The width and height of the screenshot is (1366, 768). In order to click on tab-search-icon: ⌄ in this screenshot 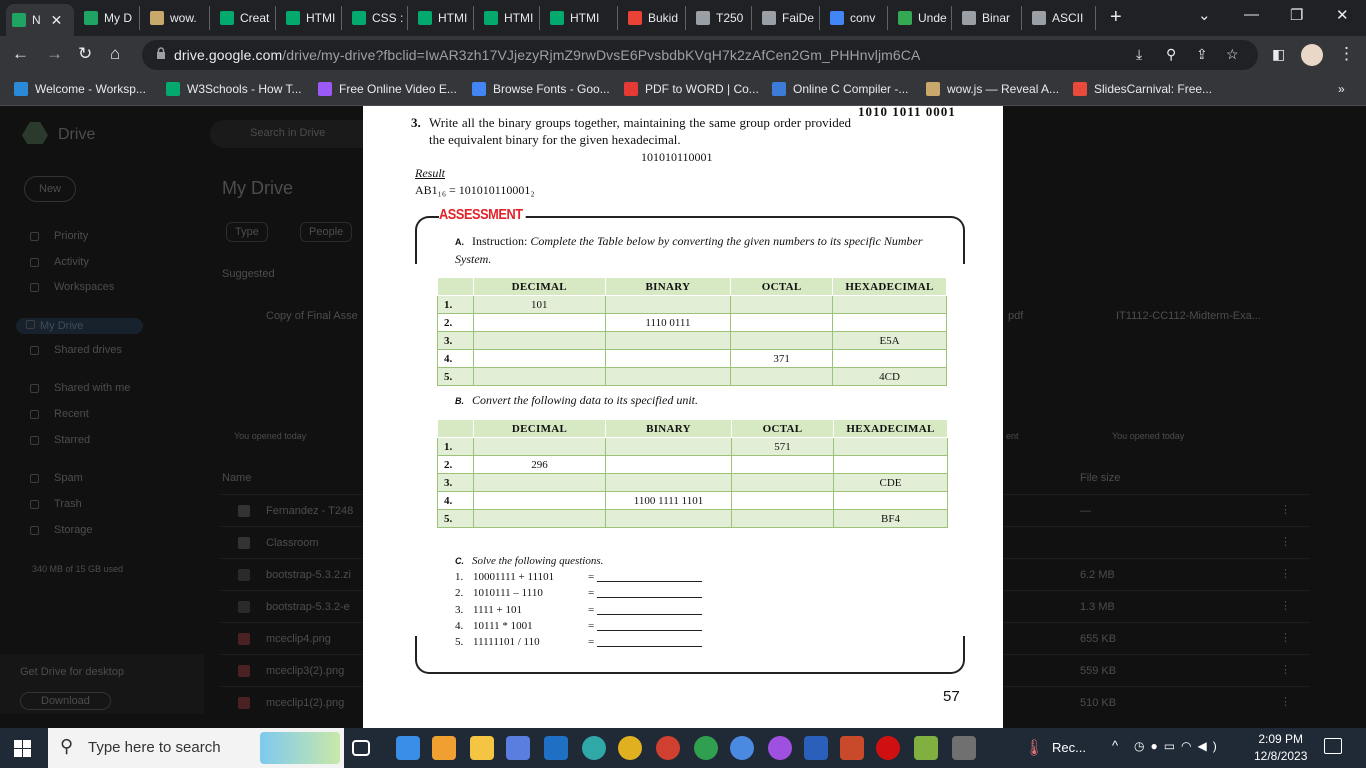, I will do `click(1204, 15)`.